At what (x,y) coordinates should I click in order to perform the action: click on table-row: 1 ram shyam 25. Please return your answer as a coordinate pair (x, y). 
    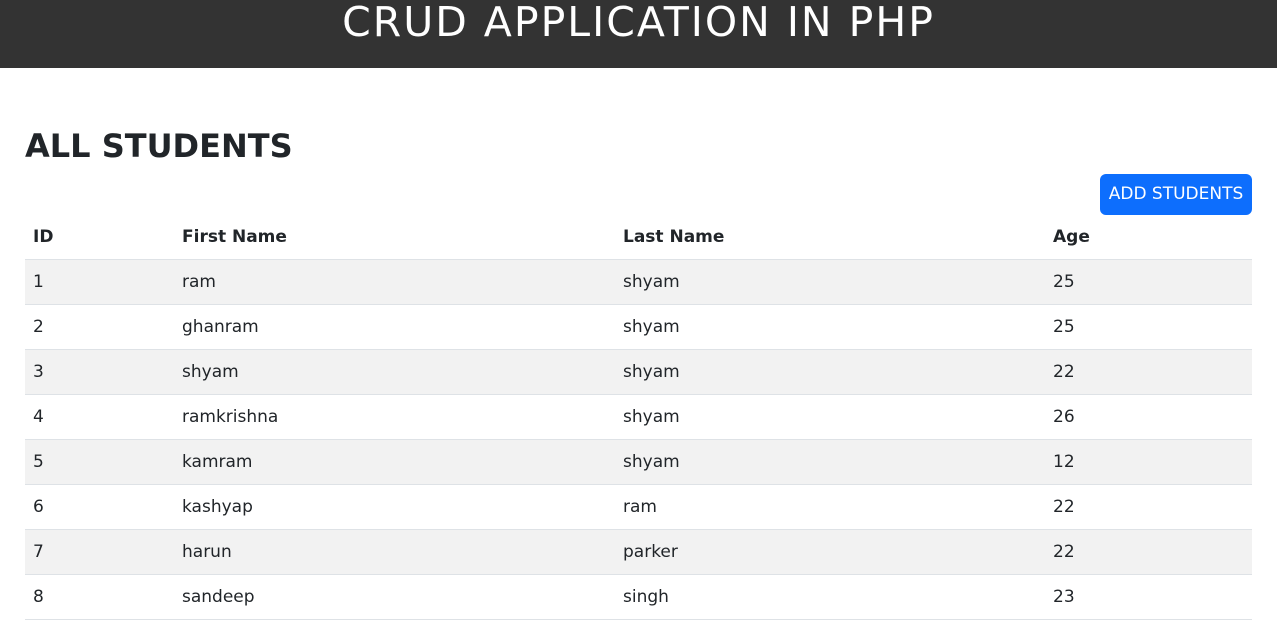
    Looking at the image, I should click on (638, 282).